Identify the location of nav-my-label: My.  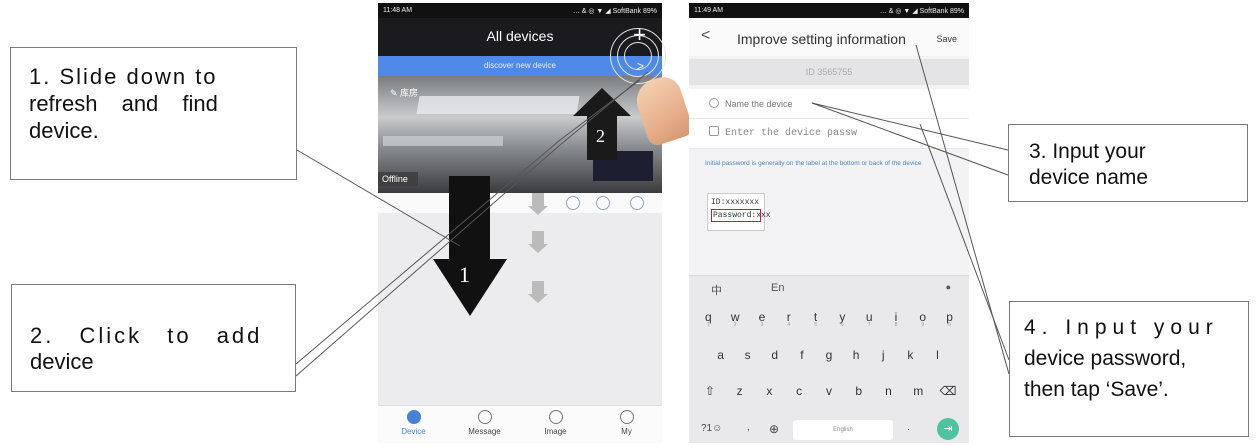
(626, 431).